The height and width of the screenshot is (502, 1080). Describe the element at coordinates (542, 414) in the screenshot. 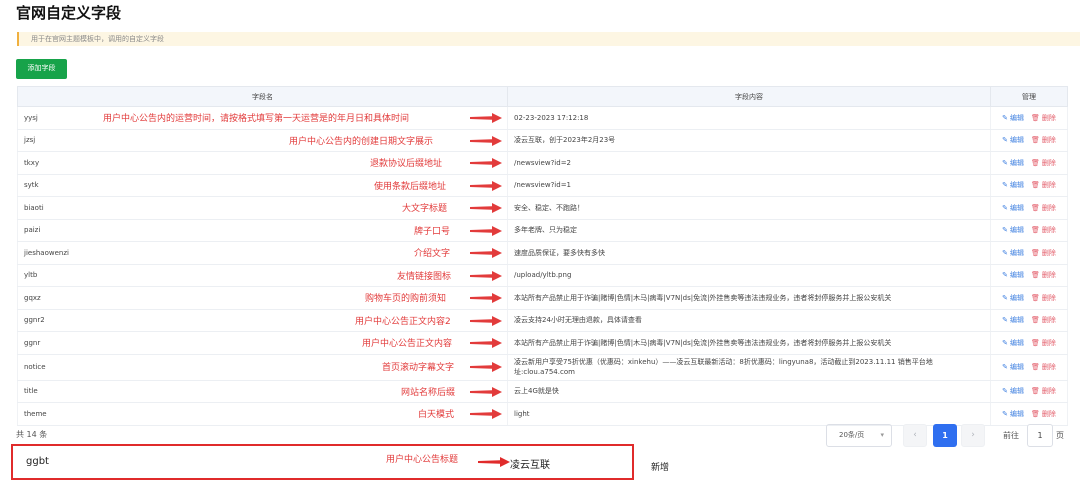

I see `table-row: theme light ✎ 编辑 🗑 删除` at that location.